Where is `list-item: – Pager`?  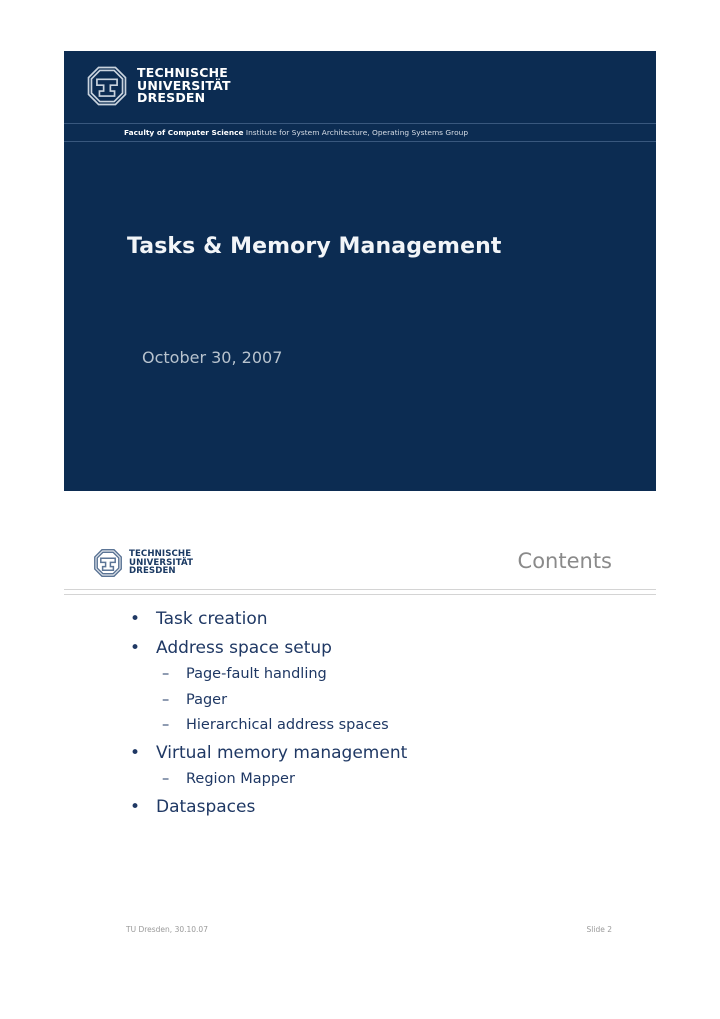 list-item: – Pager is located at coordinates (360, 701).